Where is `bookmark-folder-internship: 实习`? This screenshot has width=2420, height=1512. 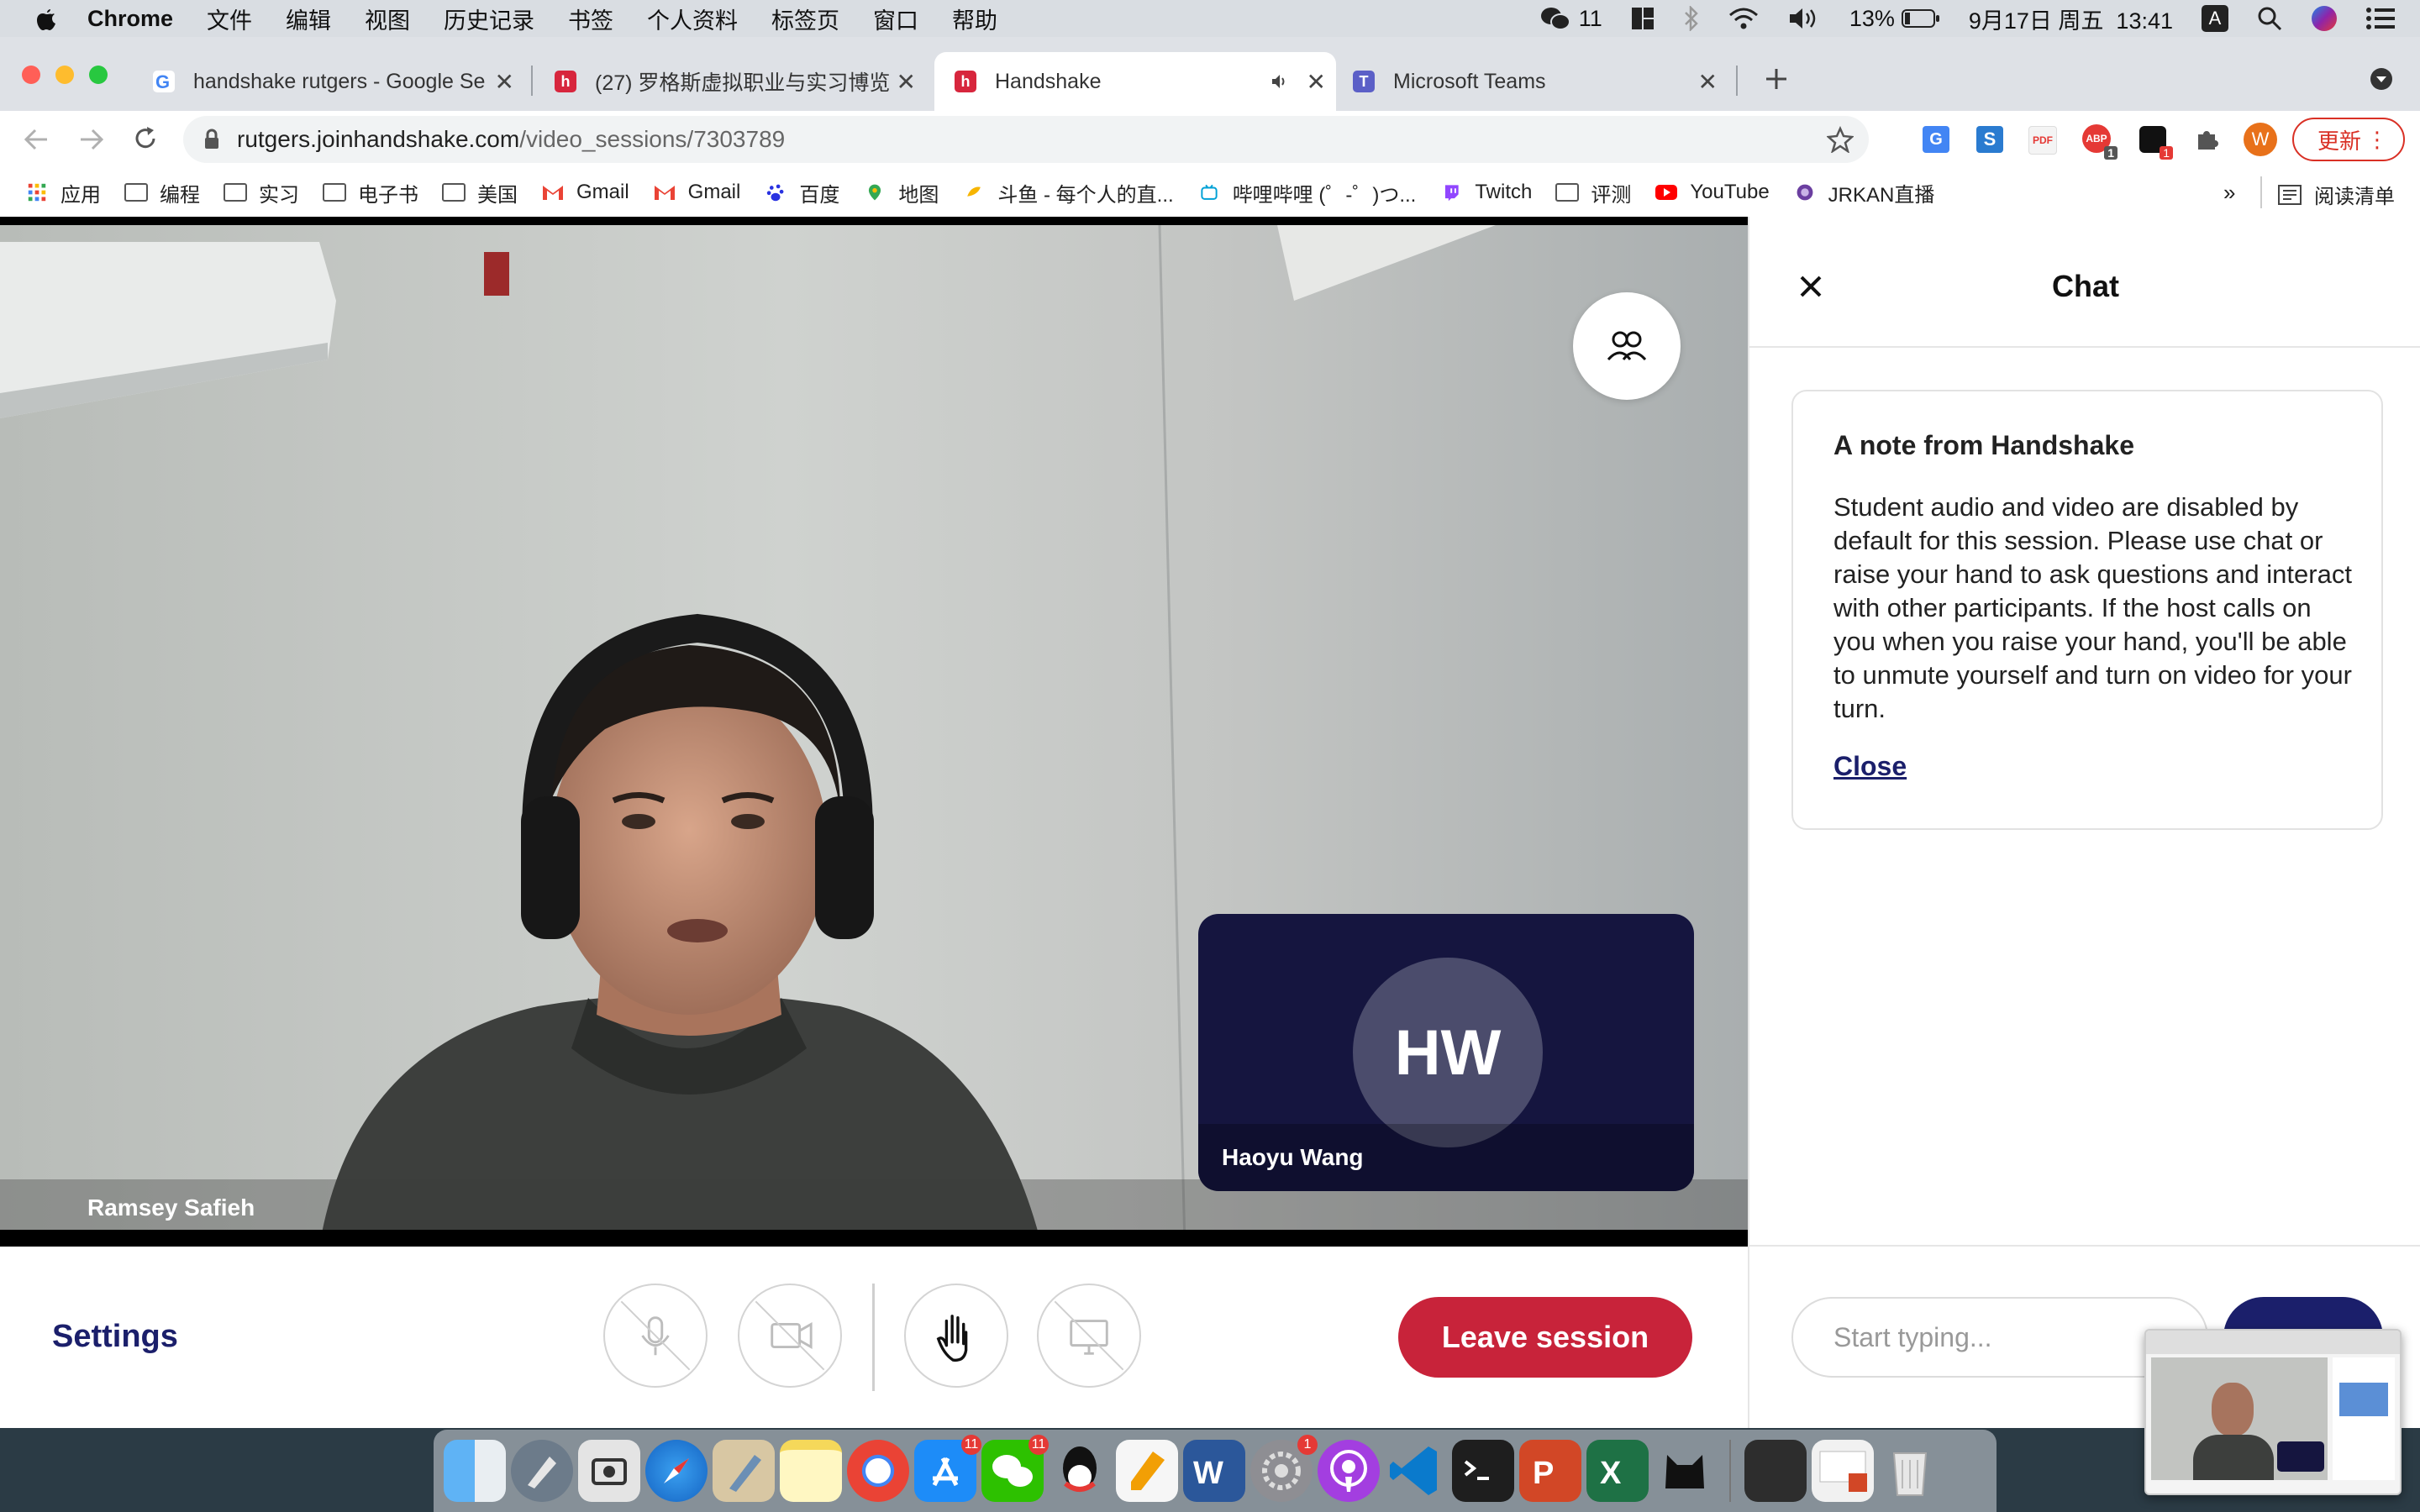 bookmark-folder-internship: 实习 is located at coordinates (261, 192).